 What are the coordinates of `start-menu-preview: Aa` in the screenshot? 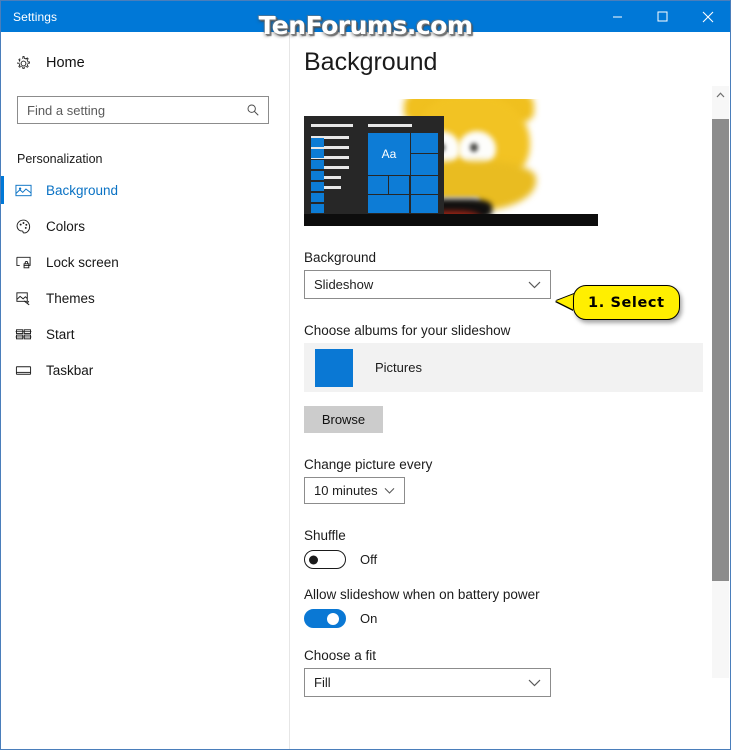 It's located at (374, 165).